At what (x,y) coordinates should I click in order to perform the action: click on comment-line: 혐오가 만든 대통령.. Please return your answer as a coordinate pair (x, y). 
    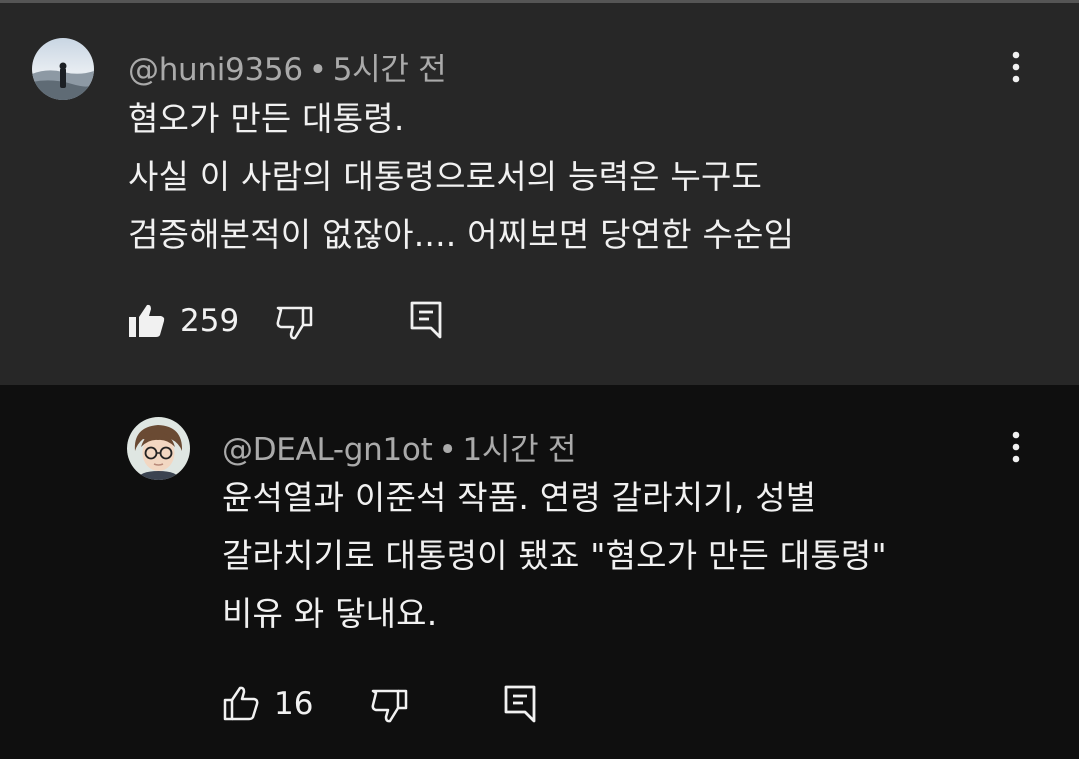
    Looking at the image, I should click on (266, 118).